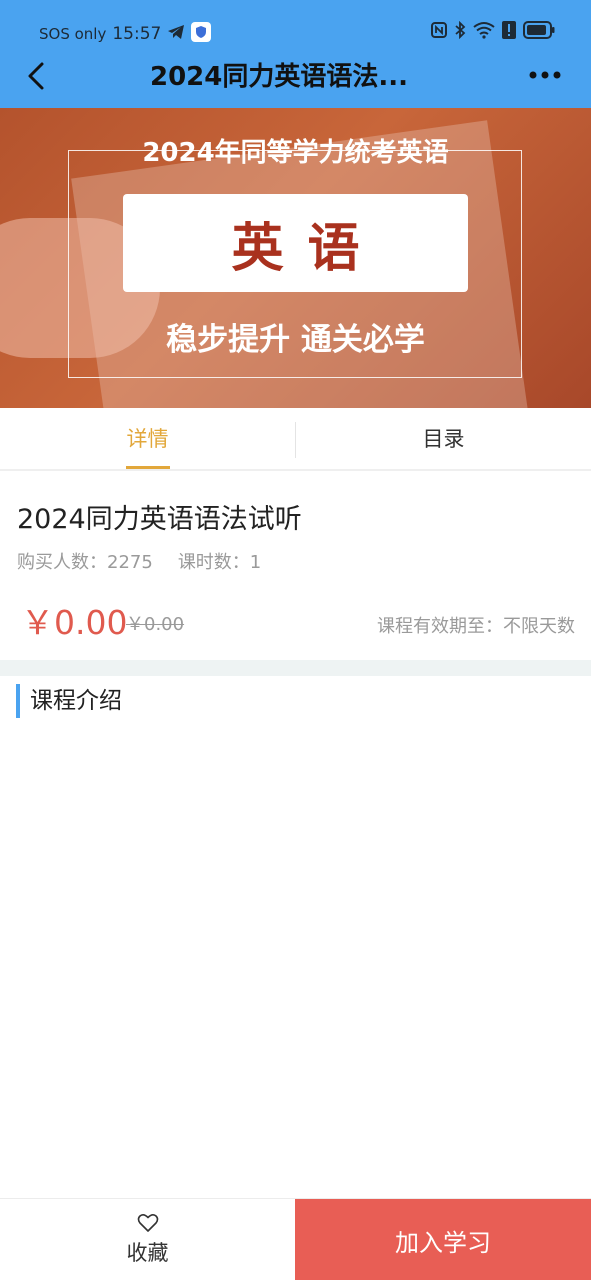  What do you see at coordinates (159, 519) in the screenshot?
I see `course-title: 2024同力英语语法试听` at bounding box center [159, 519].